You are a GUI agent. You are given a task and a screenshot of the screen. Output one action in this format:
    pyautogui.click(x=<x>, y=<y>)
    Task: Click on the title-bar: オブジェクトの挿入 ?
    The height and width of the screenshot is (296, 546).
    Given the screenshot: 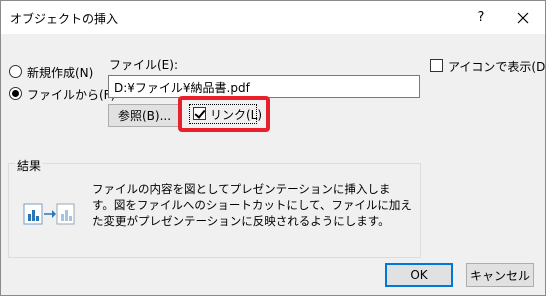 What is the action you would take?
    pyautogui.click(x=273, y=17)
    